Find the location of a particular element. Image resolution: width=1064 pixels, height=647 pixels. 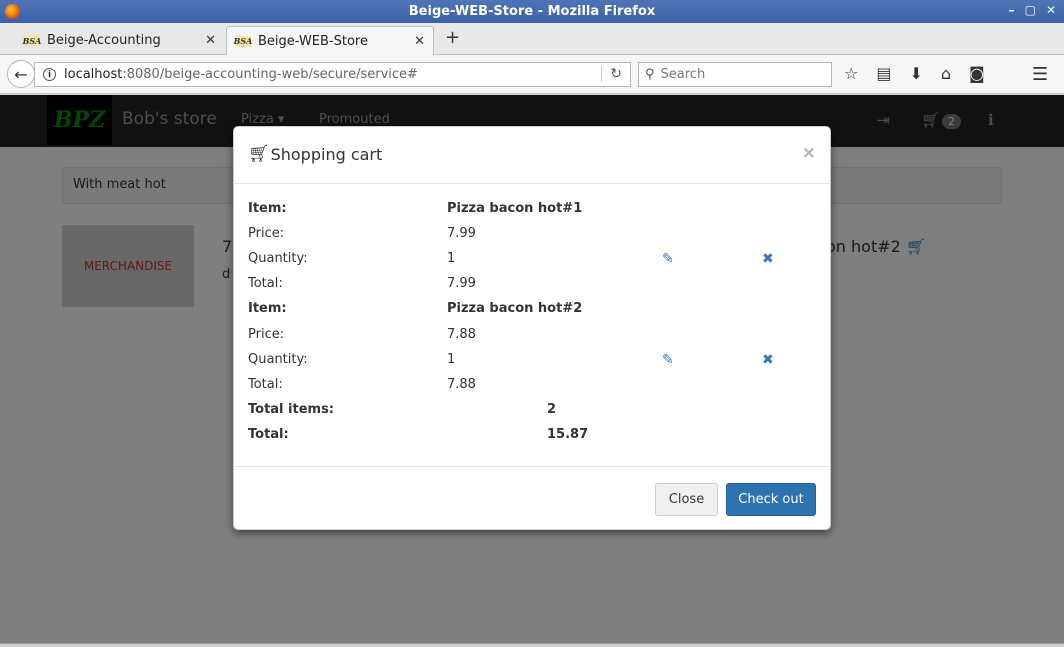

maximize-button: ▢ is located at coordinates (1030, 10).